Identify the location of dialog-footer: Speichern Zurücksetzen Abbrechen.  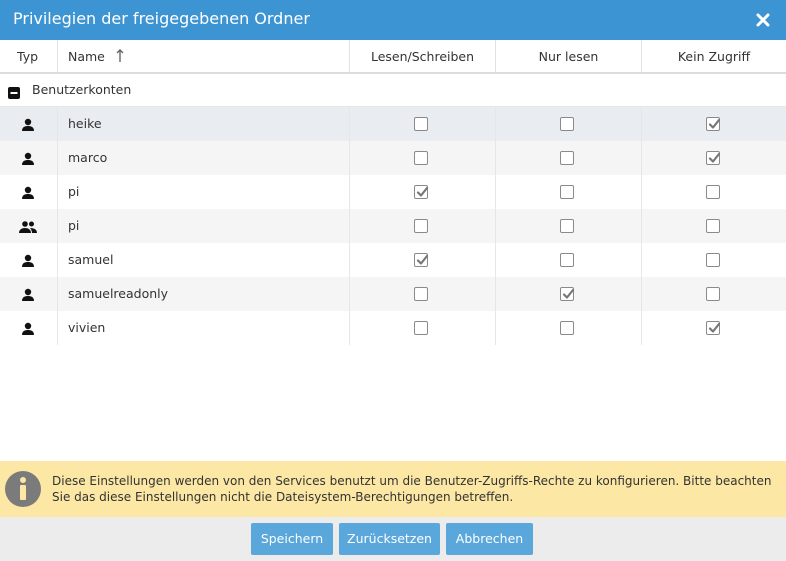
(393, 539).